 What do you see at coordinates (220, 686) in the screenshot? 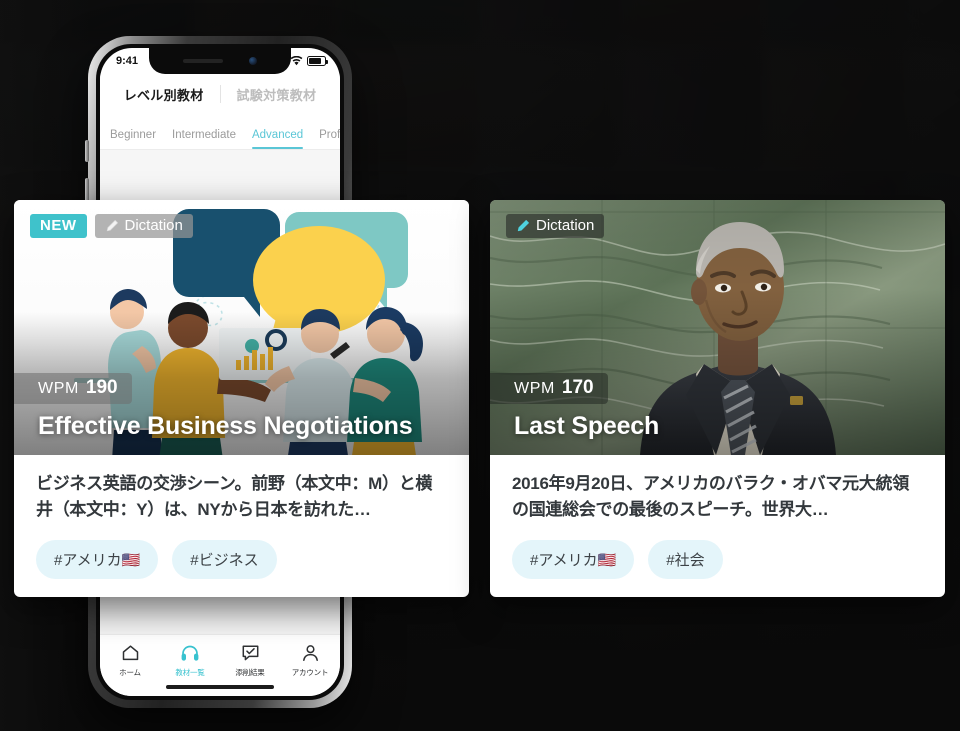
I see `home-indicator` at bounding box center [220, 686].